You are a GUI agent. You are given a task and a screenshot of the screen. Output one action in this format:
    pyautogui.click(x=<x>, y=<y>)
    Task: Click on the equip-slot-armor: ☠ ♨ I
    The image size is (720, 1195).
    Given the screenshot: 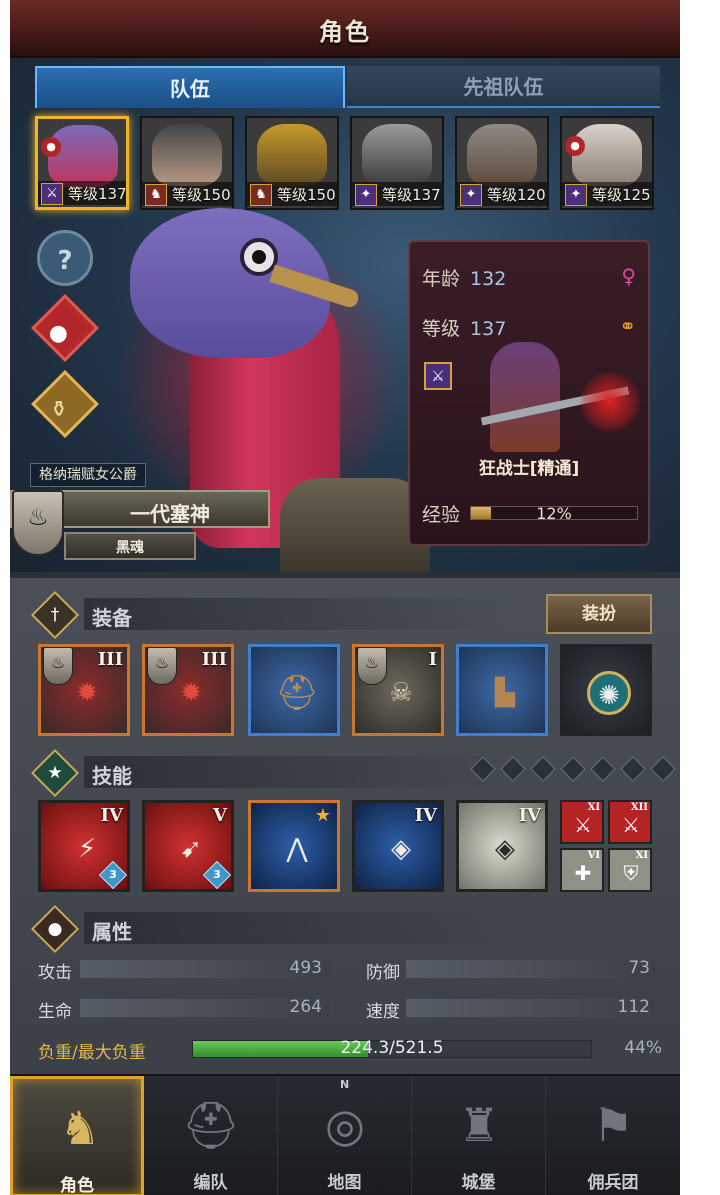 What is the action you would take?
    pyautogui.click(x=398, y=690)
    